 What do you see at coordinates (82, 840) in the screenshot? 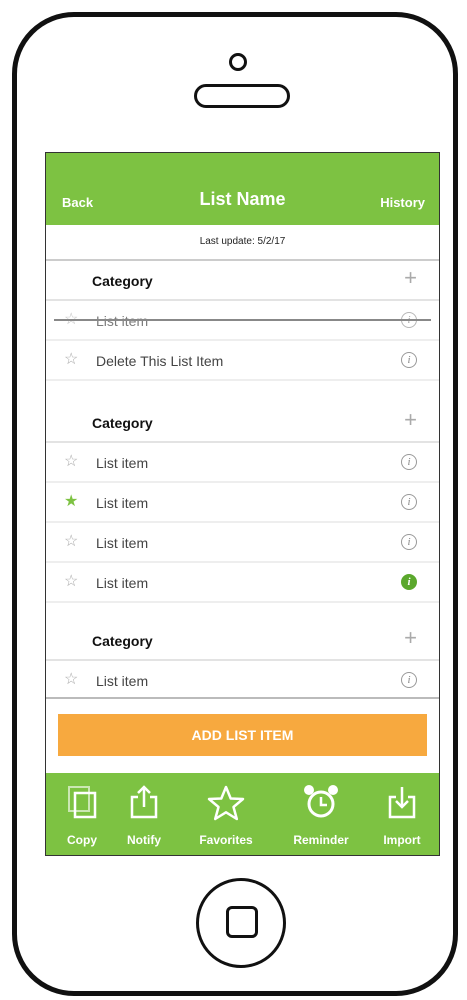
I see `tab-label: Copy` at bounding box center [82, 840].